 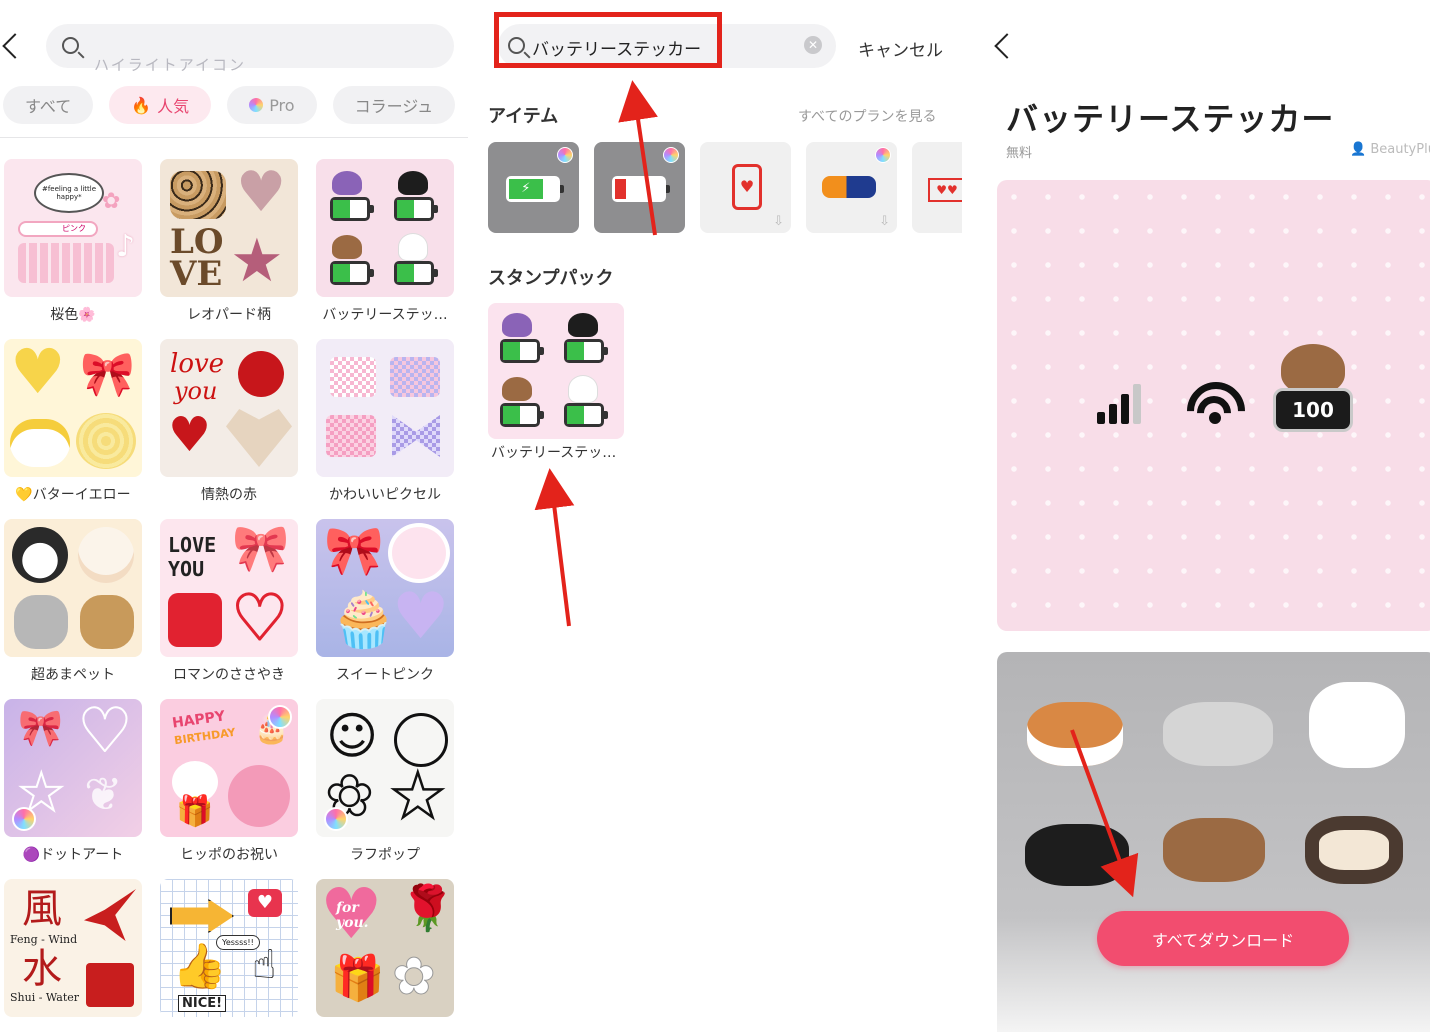 What do you see at coordinates (73, 249) in the screenshot?
I see `tile-sakura: #feeling a little happy* ✿ ピンク ♪ 桜色🌸` at bounding box center [73, 249].